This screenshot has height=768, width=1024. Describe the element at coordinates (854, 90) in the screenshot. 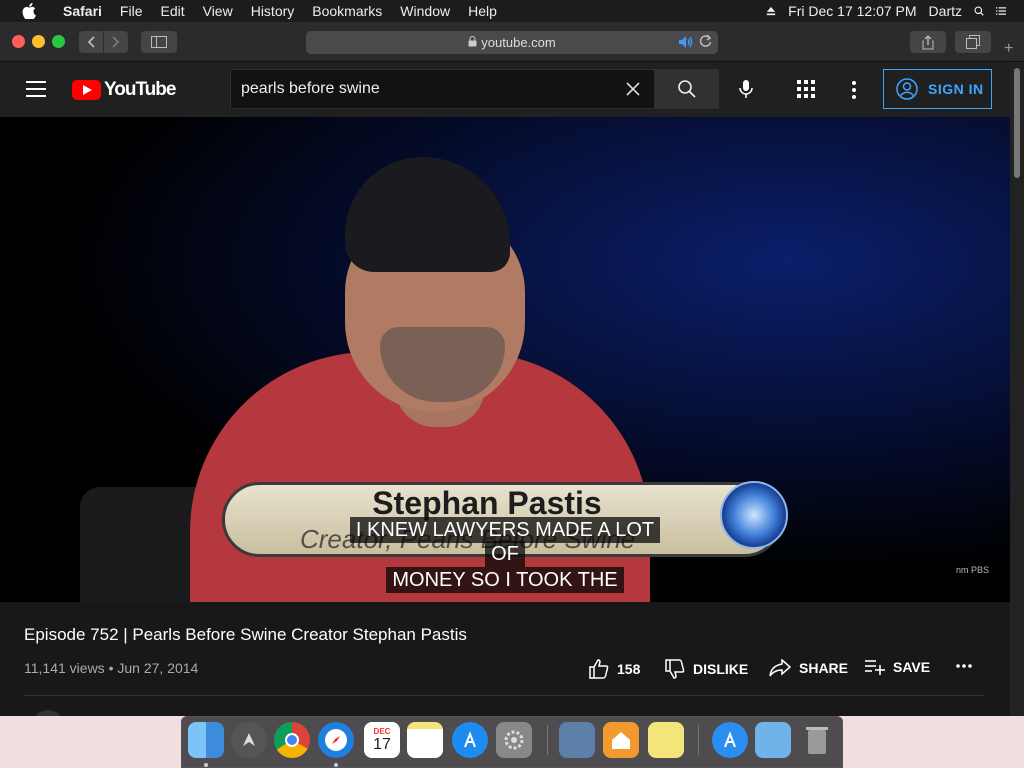

I see `settings-more-icon` at that location.